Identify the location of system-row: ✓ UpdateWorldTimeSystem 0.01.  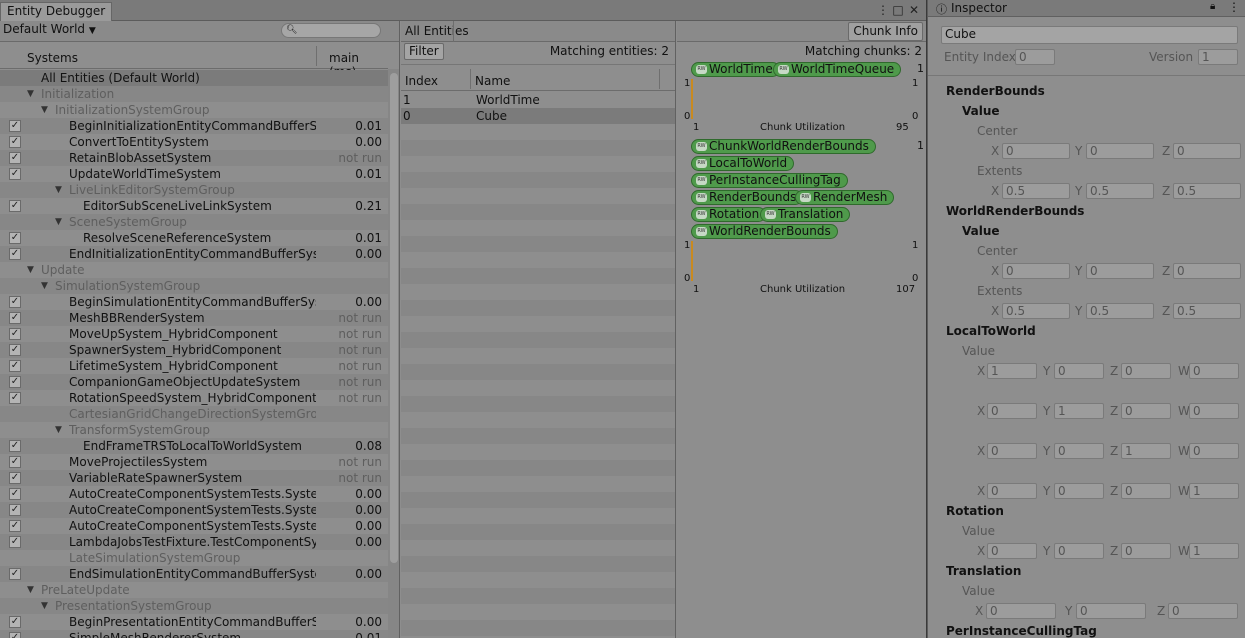
(194, 174).